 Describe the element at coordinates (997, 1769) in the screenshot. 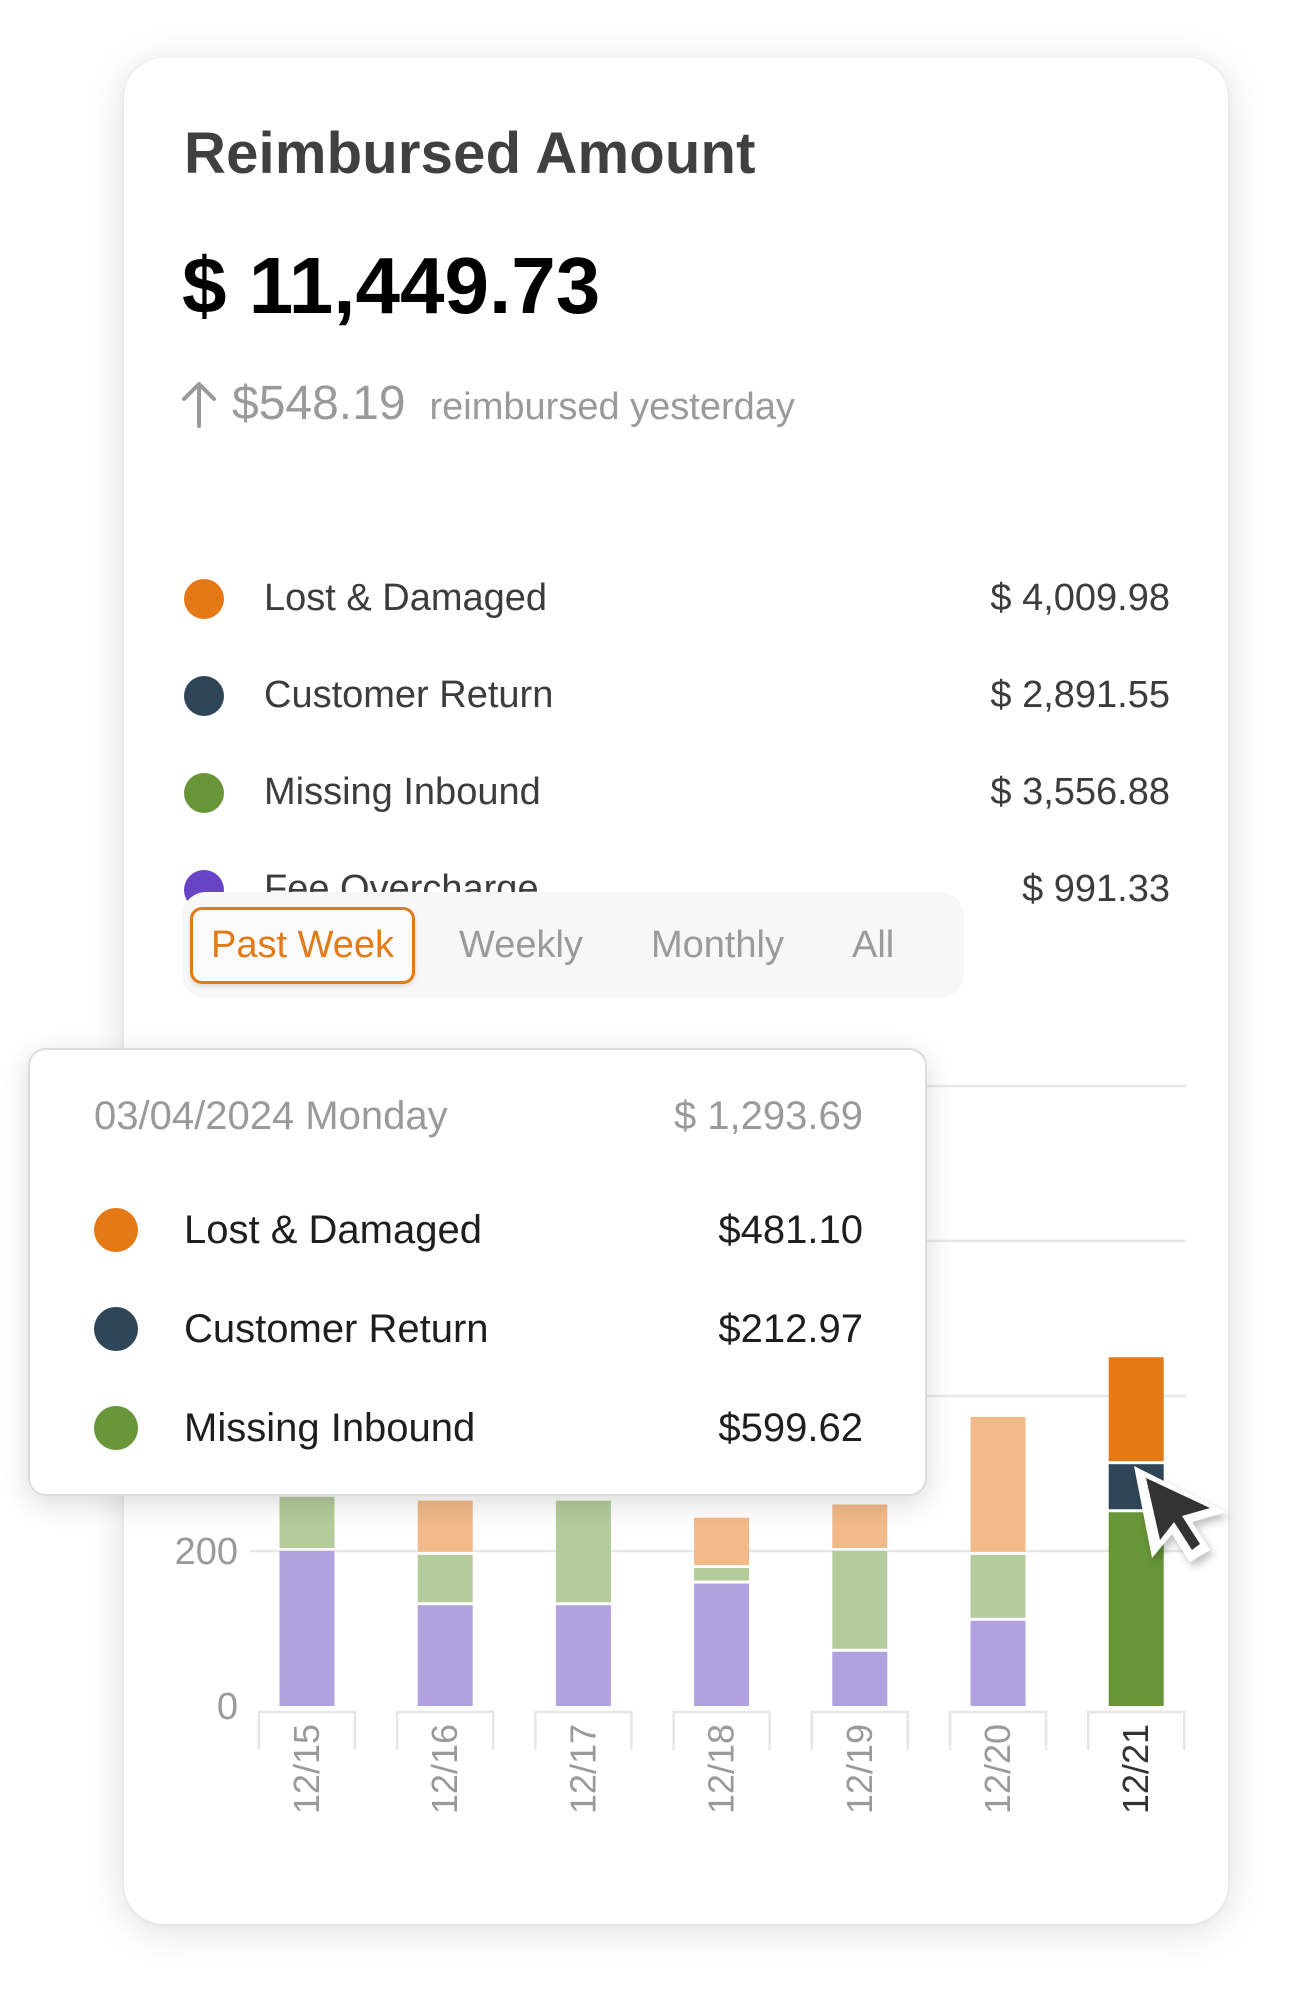

I see `x-tick-label: 12/20` at that location.